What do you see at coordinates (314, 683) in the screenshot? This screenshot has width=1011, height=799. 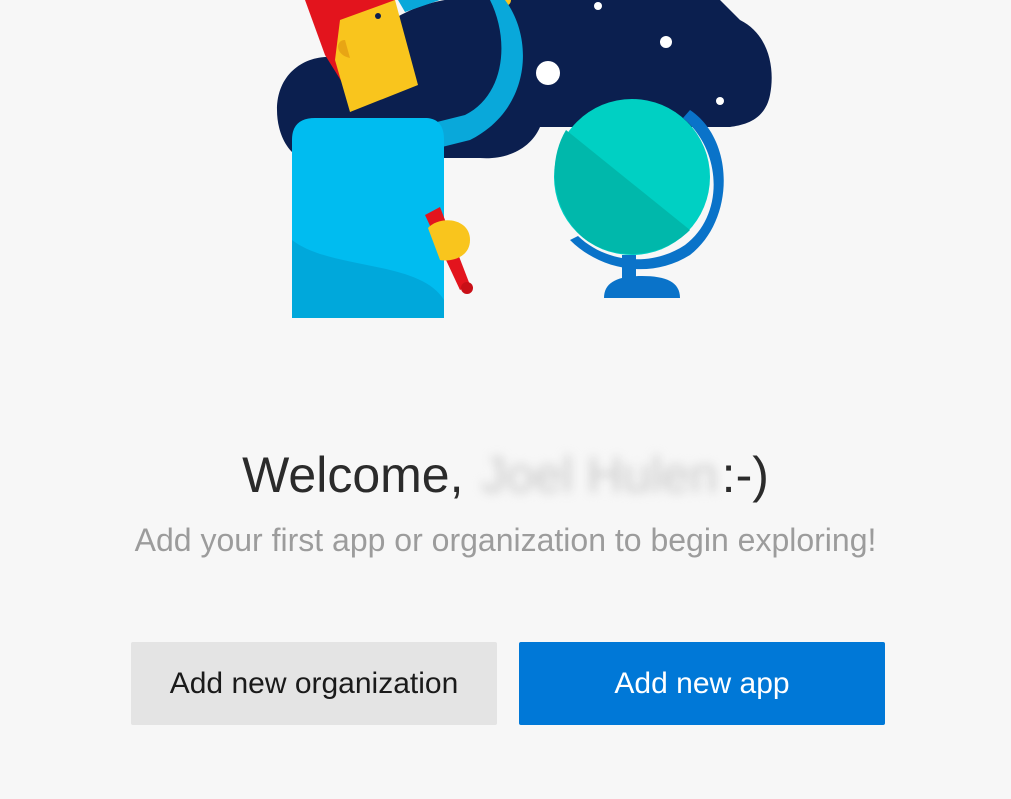 I see `add-organization-button: Add new organization` at bounding box center [314, 683].